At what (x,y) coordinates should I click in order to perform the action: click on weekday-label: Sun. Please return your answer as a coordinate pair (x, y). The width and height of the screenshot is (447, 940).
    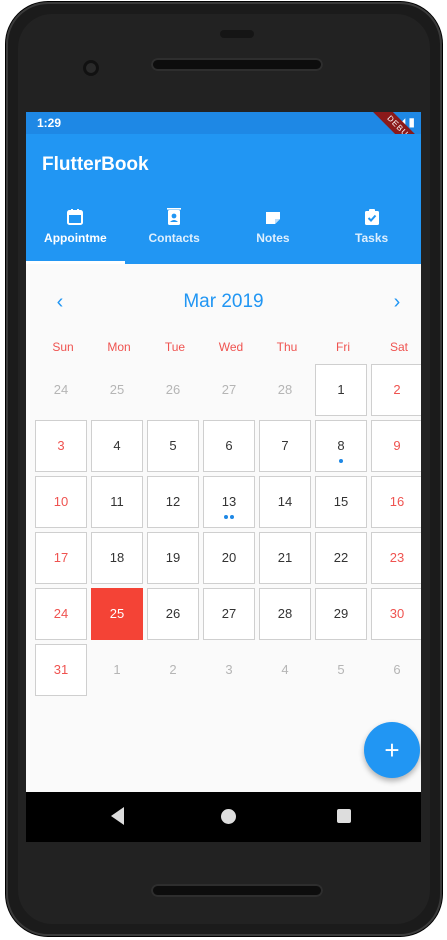
    Looking at the image, I should click on (63, 347).